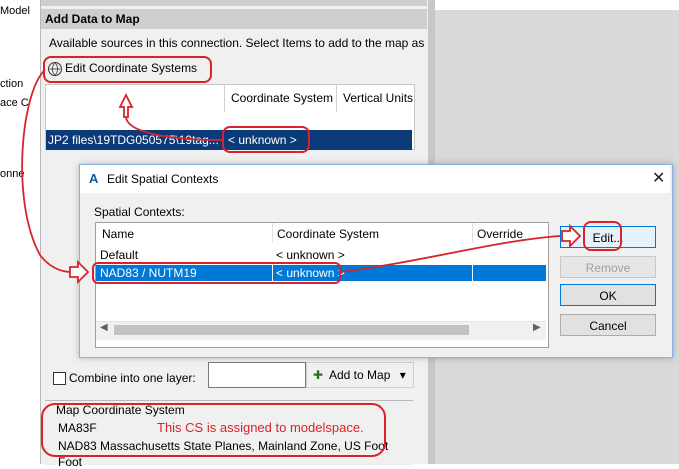  Describe the element at coordinates (571, 236) in the screenshot. I see `annotation-right-arrow-edit` at that location.